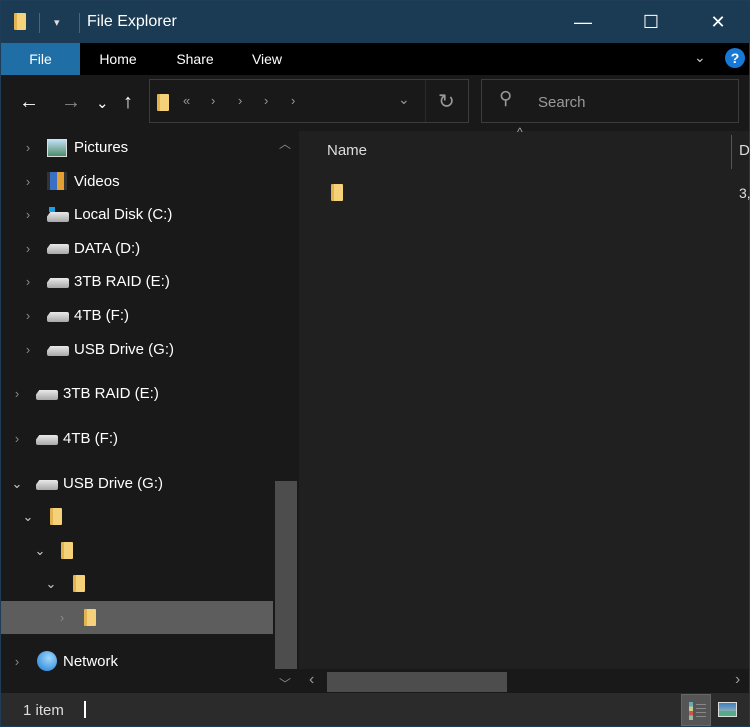  I want to click on tree-item-data-d: › DATA (D:), so click(137, 248).